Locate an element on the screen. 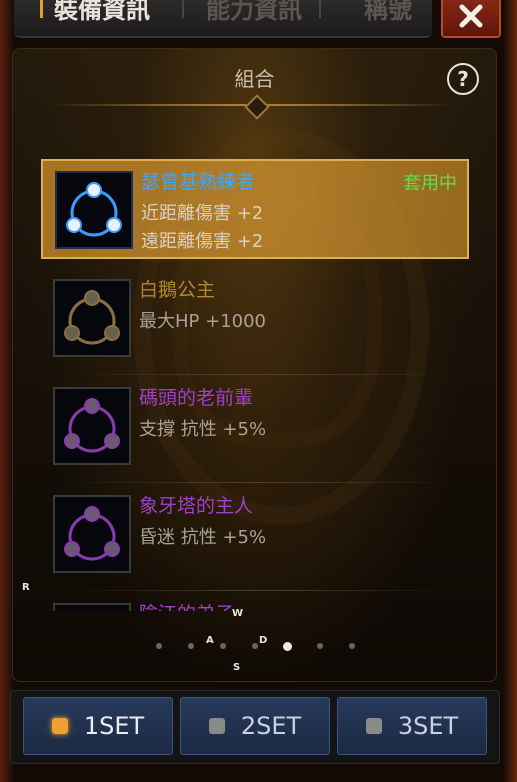 Image resolution: width=517 pixels, height=782 pixels. set-3-button: 3SET is located at coordinates (412, 726).